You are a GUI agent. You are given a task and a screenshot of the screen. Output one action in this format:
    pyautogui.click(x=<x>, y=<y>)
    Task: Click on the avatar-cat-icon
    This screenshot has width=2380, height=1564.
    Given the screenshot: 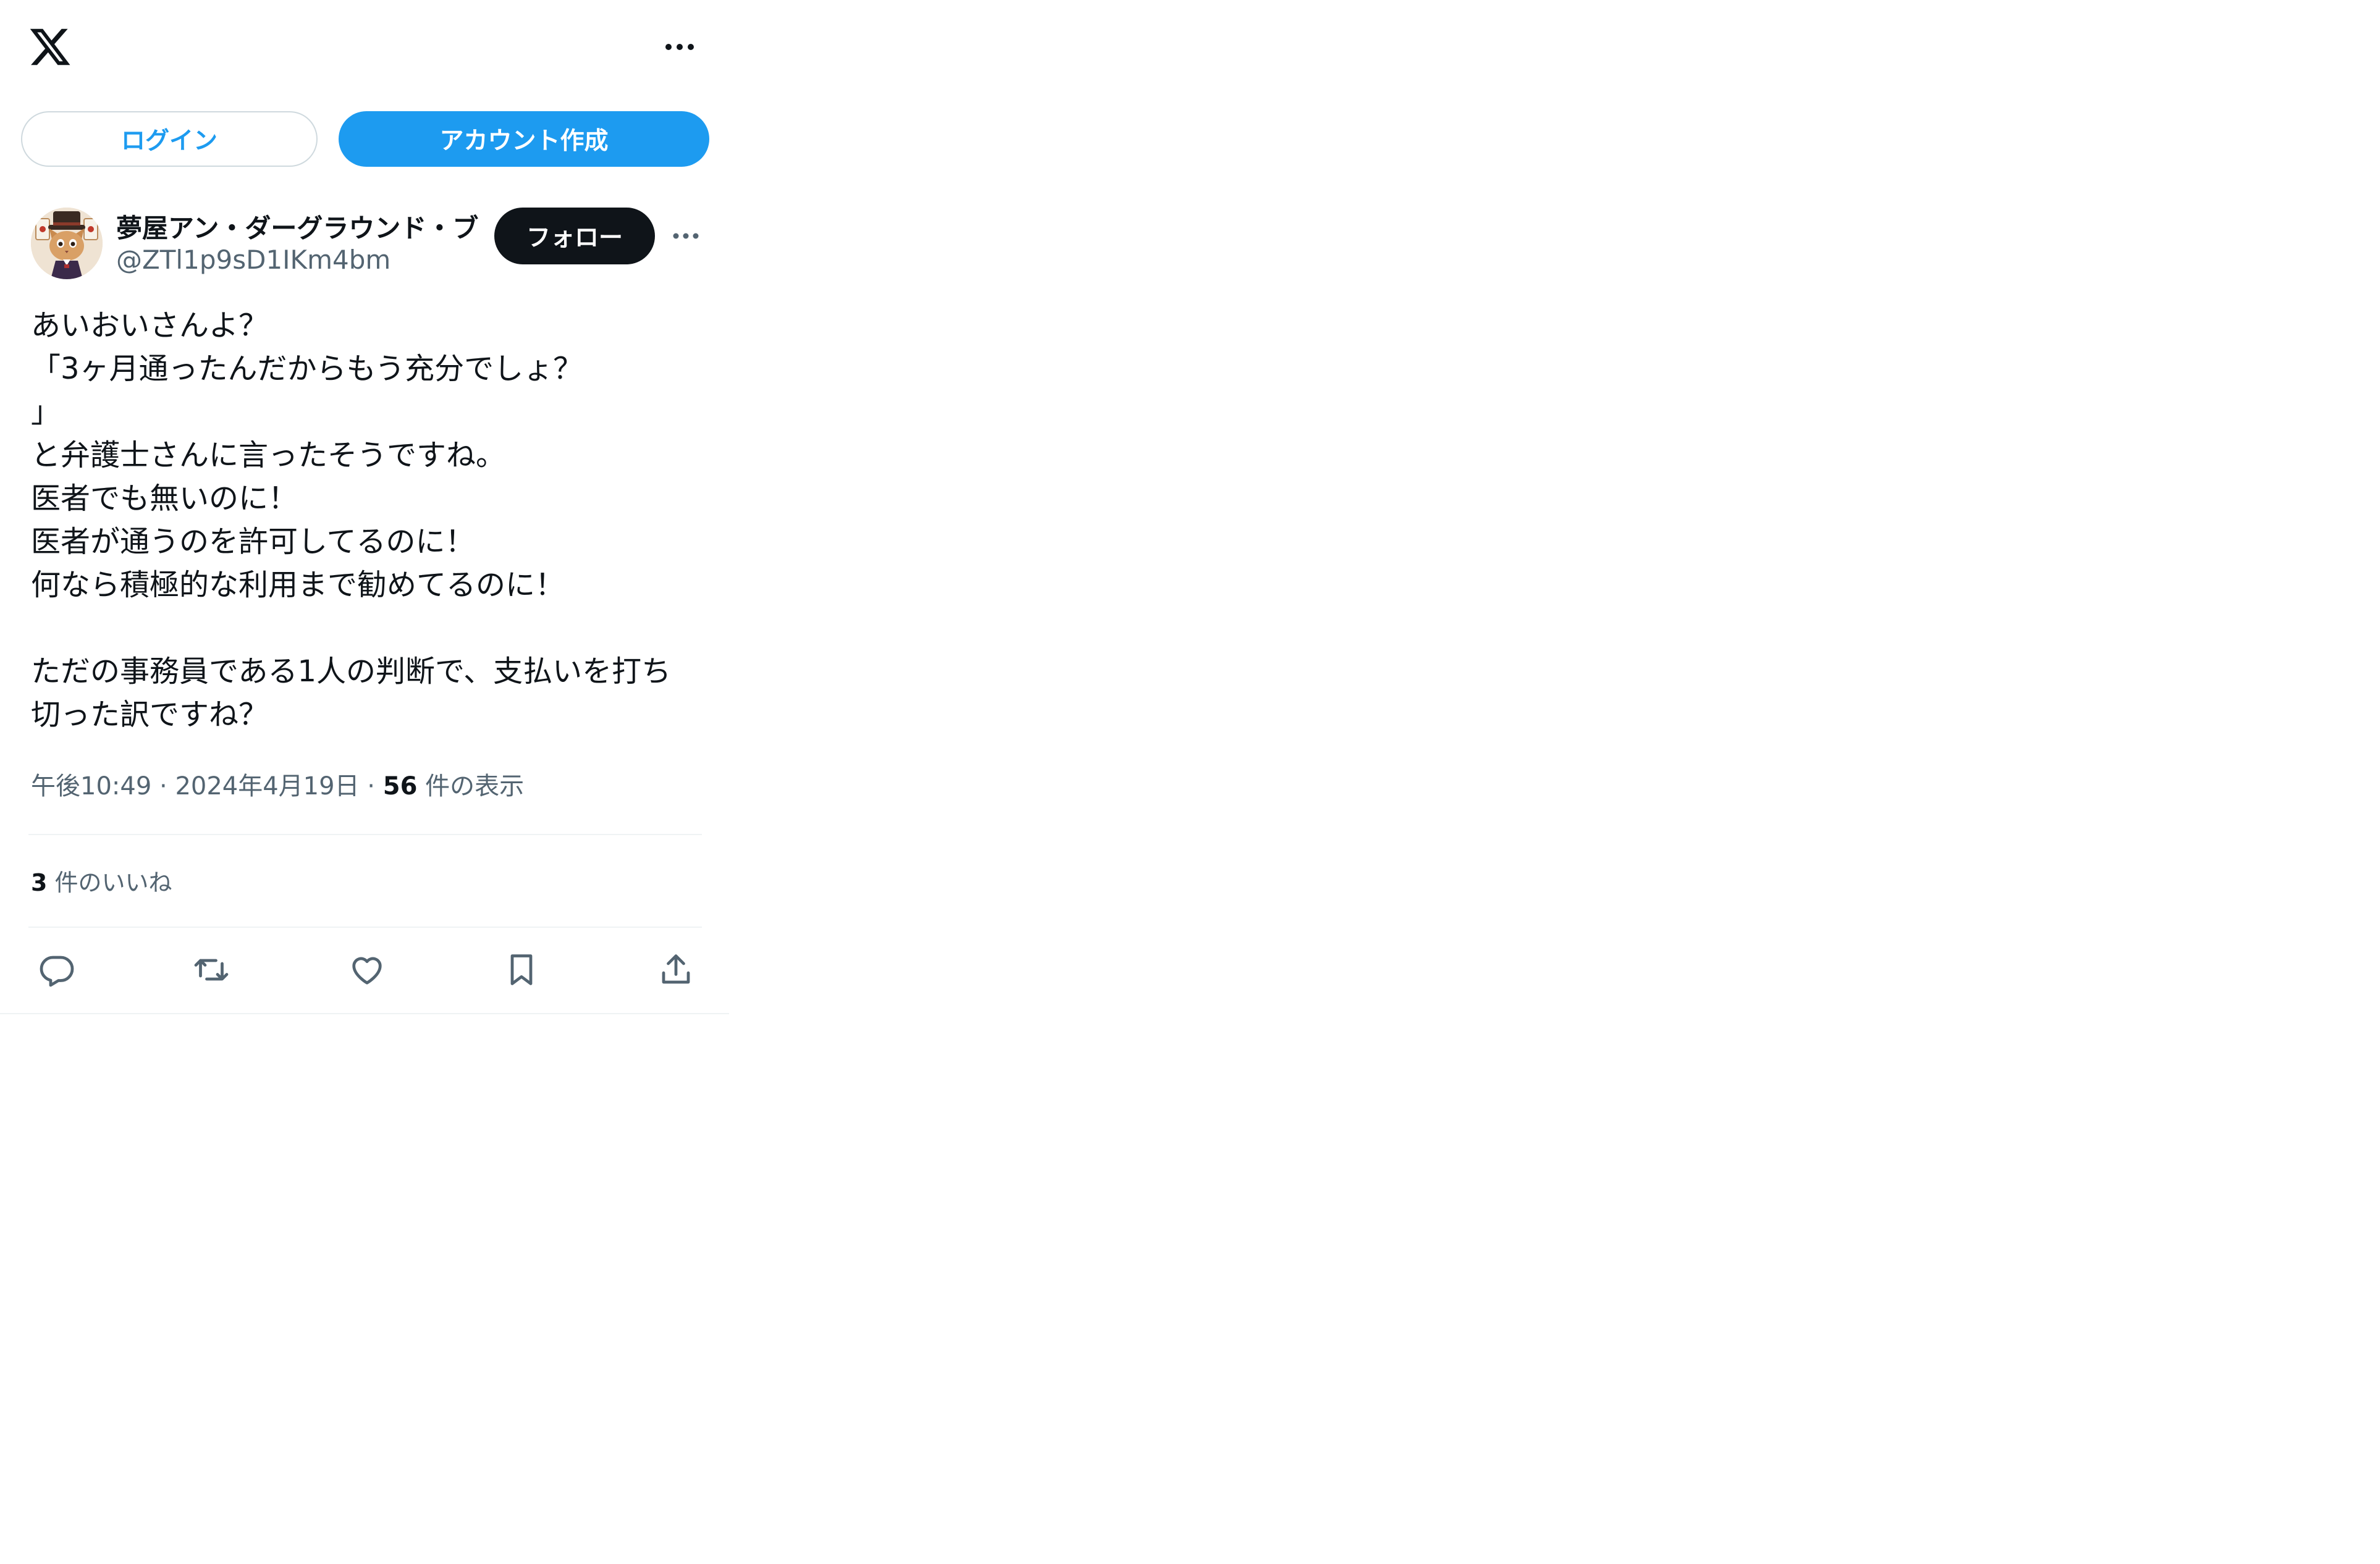 What is the action you would take?
    pyautogui.click(x=67, y=243)
    